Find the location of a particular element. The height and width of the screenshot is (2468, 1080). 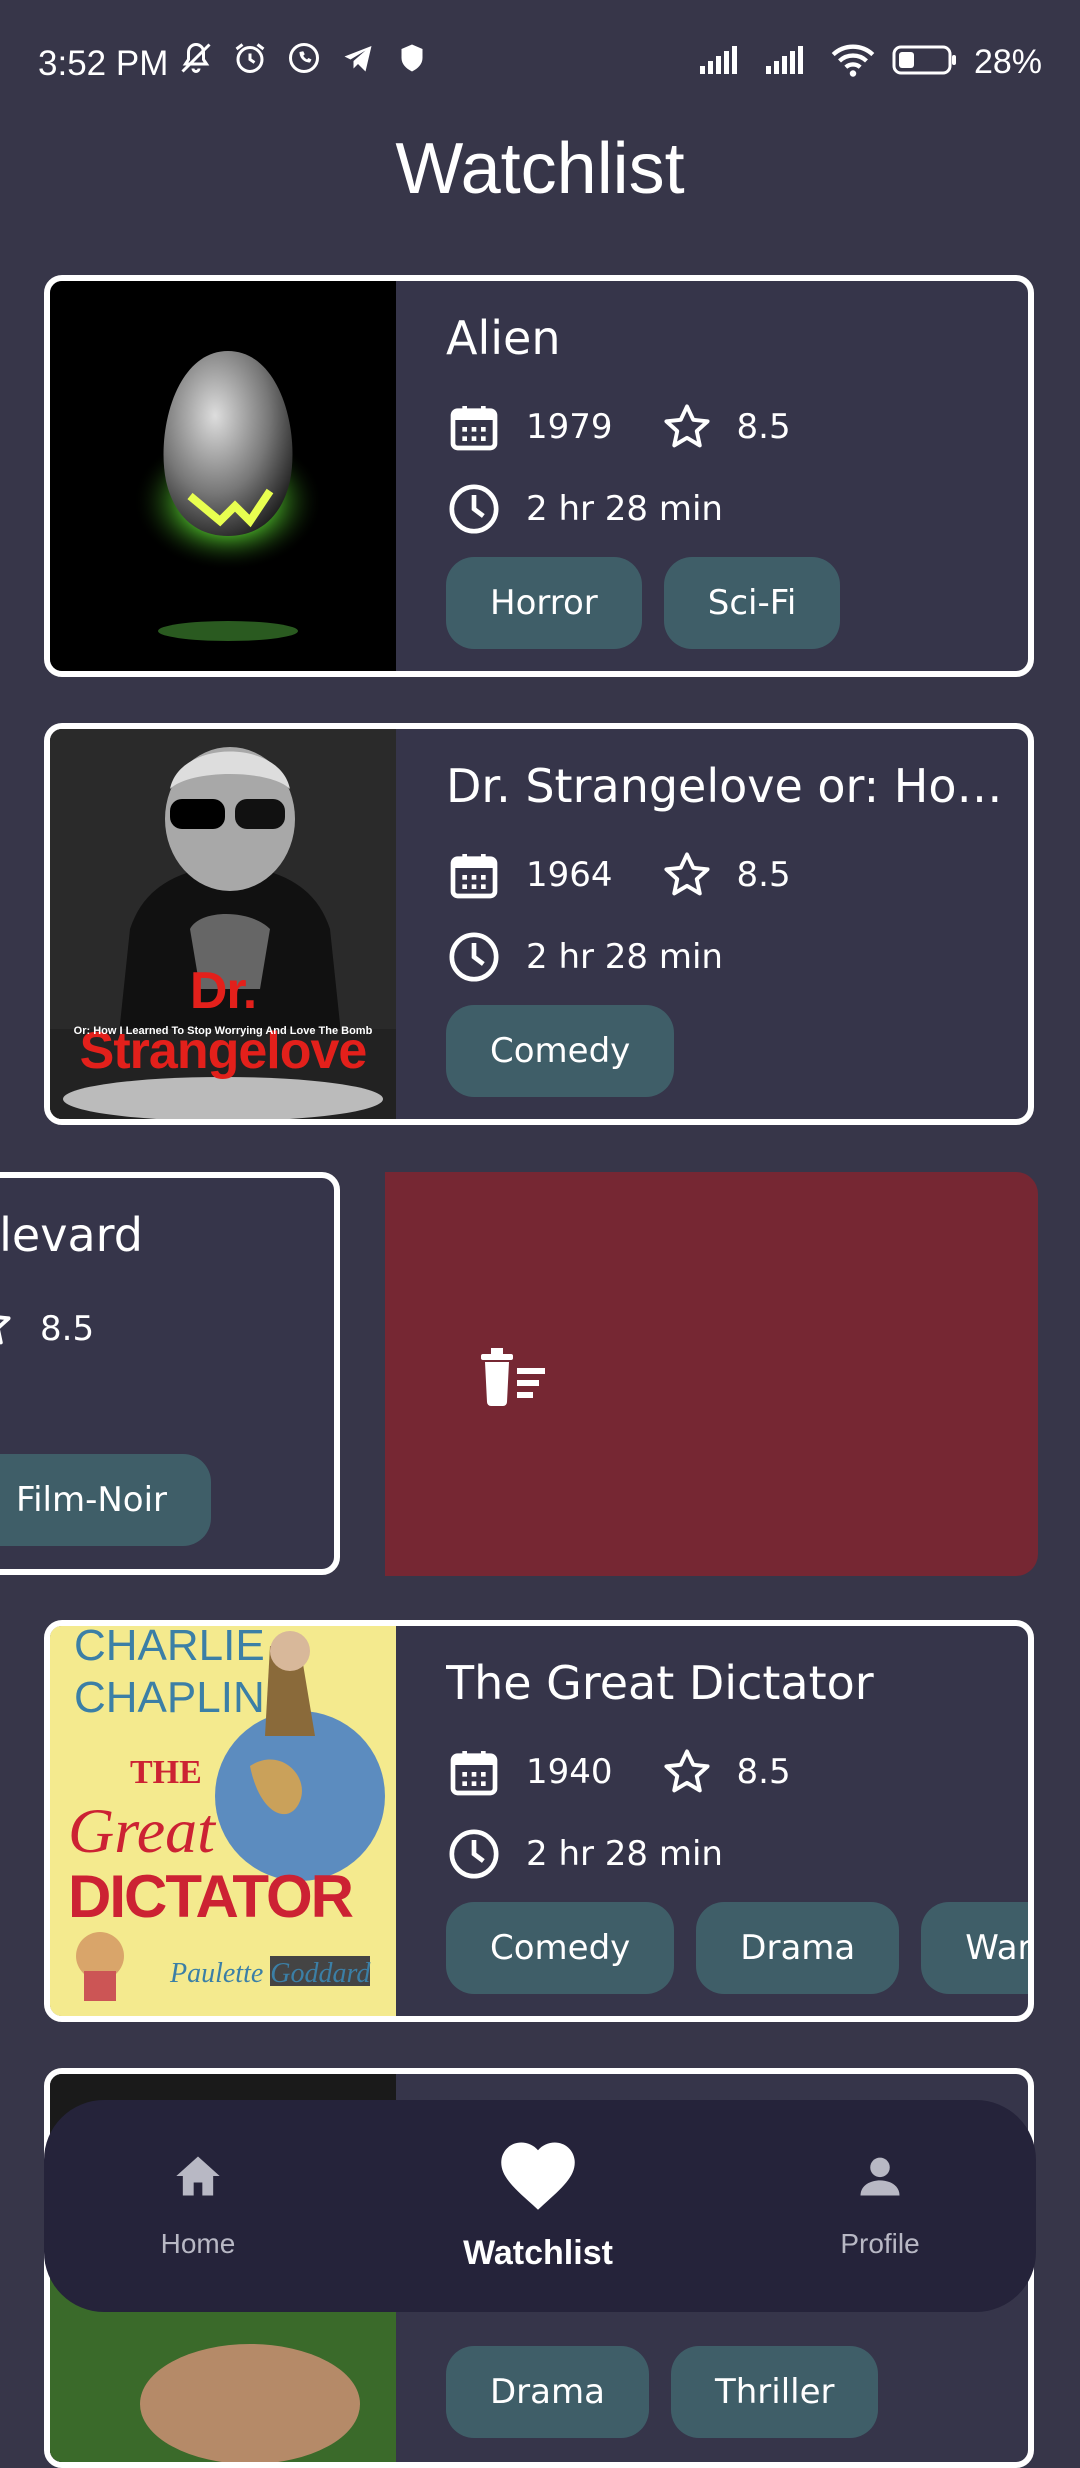

nav-home-label: Home is located at coordinates (198, 2243).